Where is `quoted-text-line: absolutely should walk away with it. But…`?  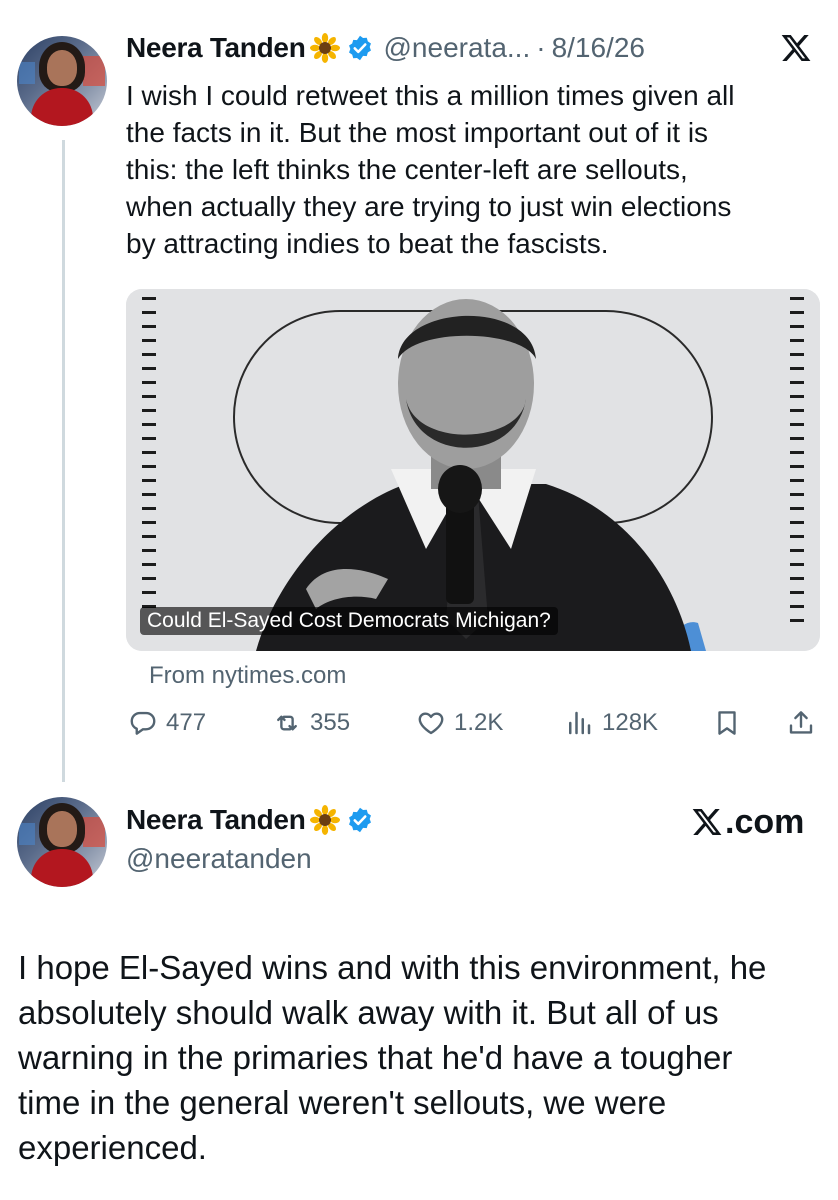
quoted-text-line: absolutely should walk away with it. But… is located at coordinates (368, 1012).